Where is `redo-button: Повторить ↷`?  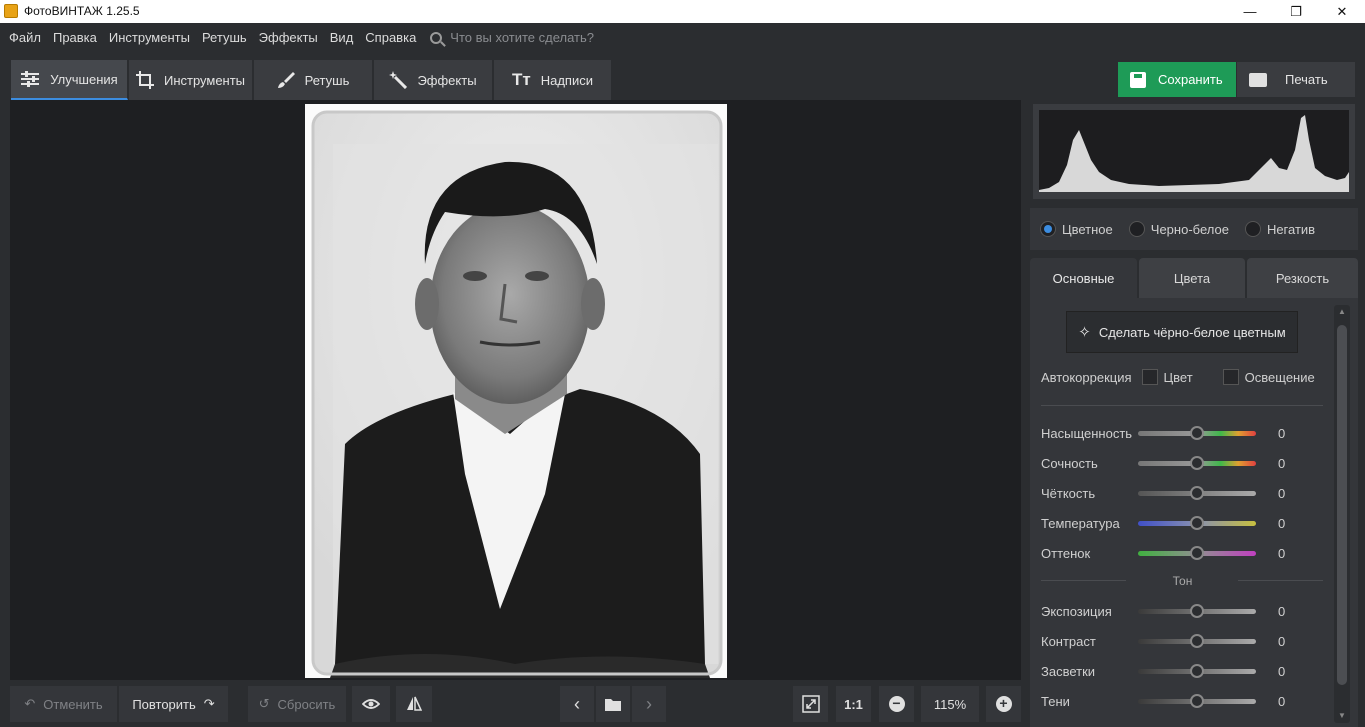 redo-button: Повторить ↷ is located at coordinates (173, 704).